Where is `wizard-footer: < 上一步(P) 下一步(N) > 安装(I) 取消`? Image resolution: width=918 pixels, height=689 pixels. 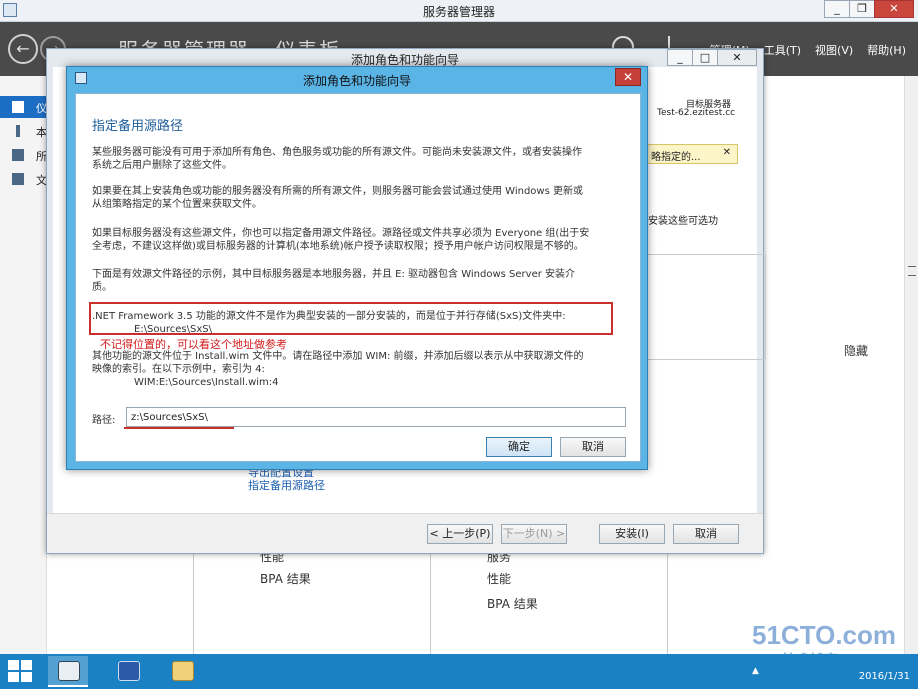
wizard-footer: < 上一步(P) 下一步(N) > 安装(I) 取消 is located at coordinates (405, 533).